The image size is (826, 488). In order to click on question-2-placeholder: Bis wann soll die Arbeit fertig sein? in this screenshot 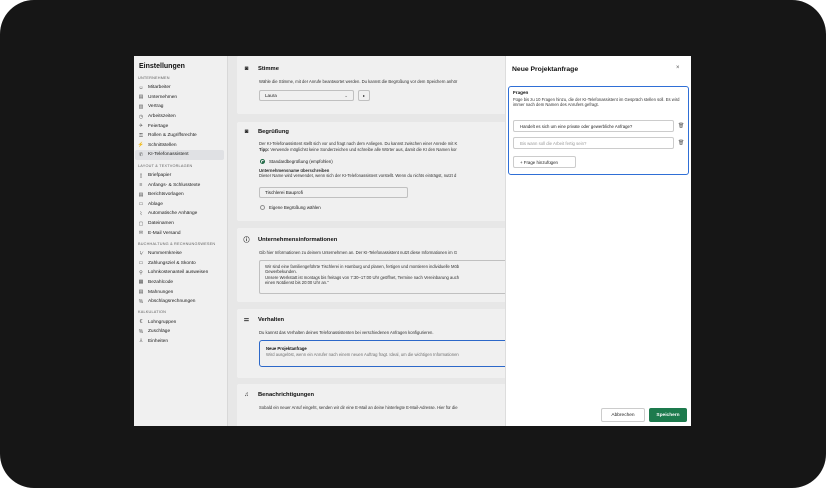, I will do `click(553, 143)`.